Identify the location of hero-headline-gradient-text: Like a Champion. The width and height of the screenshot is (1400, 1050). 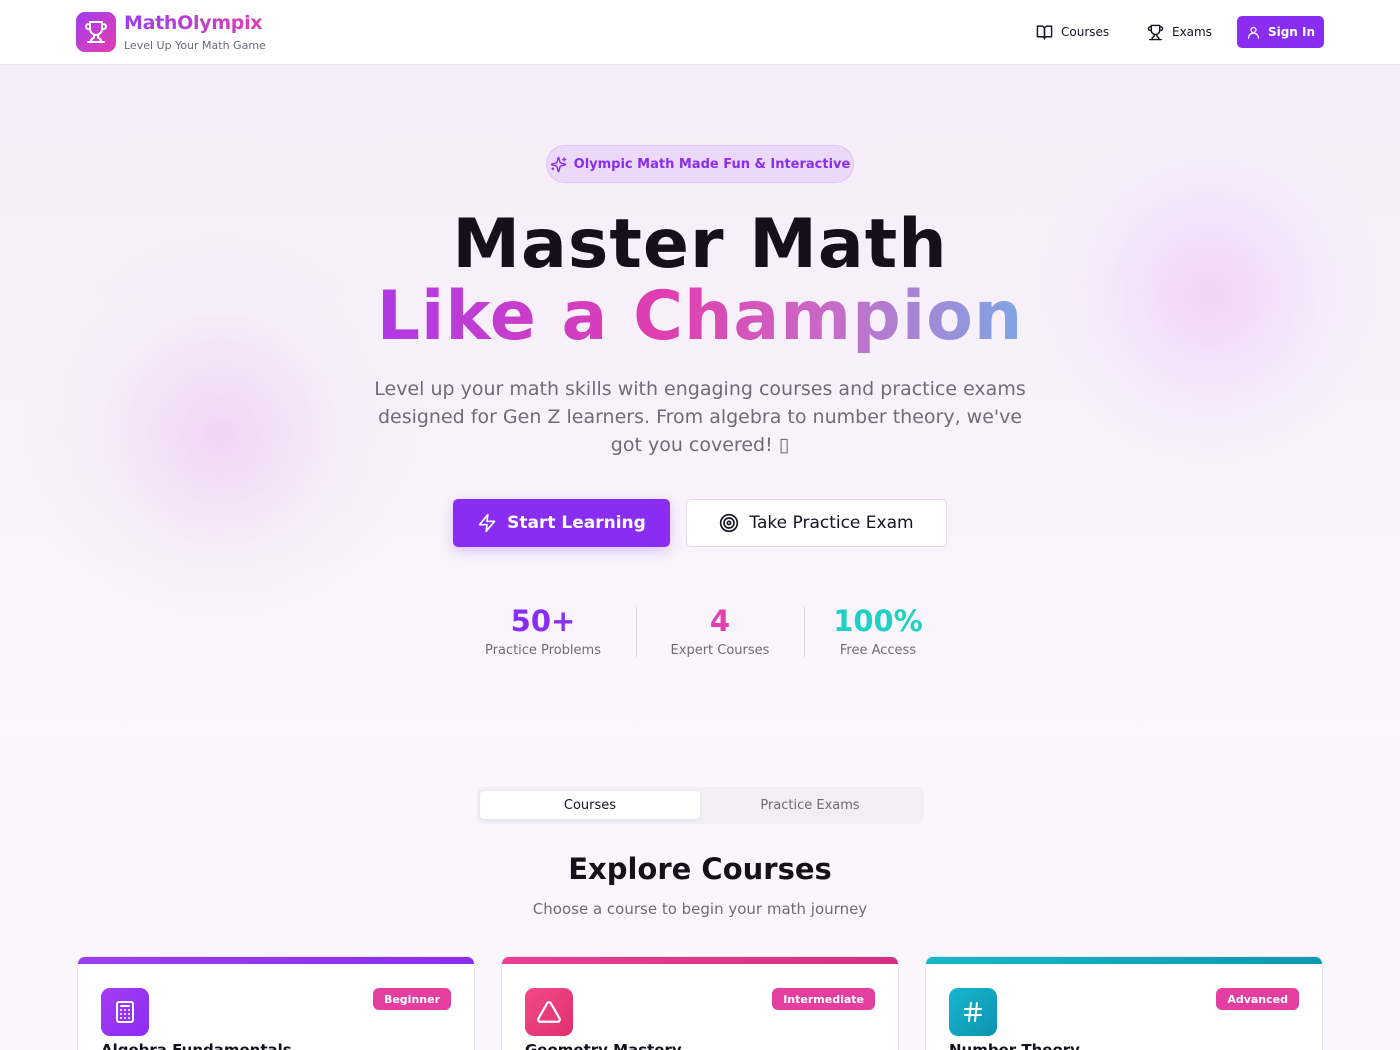
(700, 316).